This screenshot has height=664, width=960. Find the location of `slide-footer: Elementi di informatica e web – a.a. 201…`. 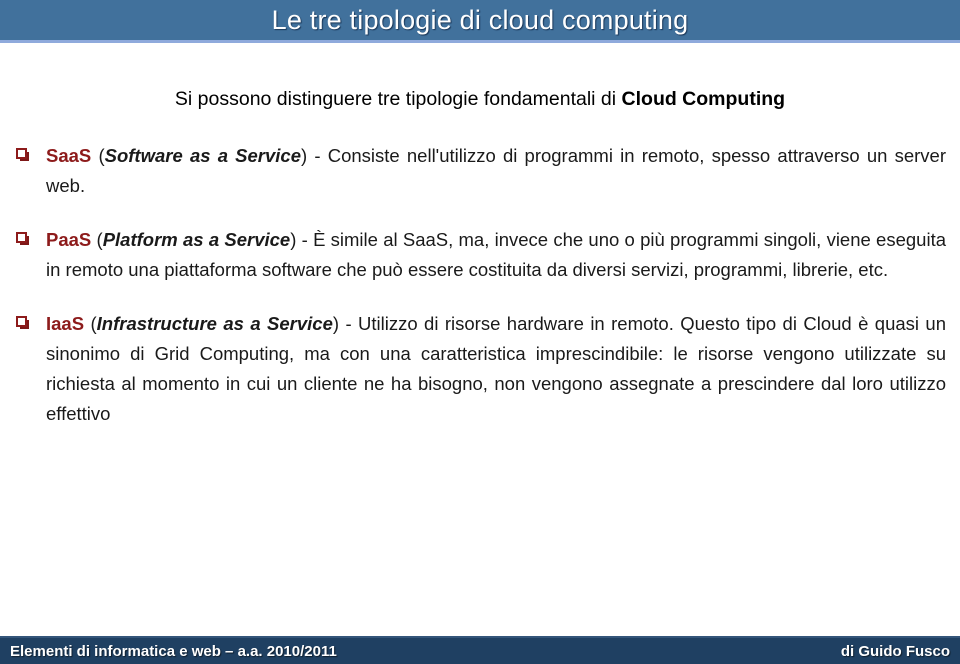

slide-footer: Elementi di informatica e web – a.a. 201… is located at coordinates (480, 650).